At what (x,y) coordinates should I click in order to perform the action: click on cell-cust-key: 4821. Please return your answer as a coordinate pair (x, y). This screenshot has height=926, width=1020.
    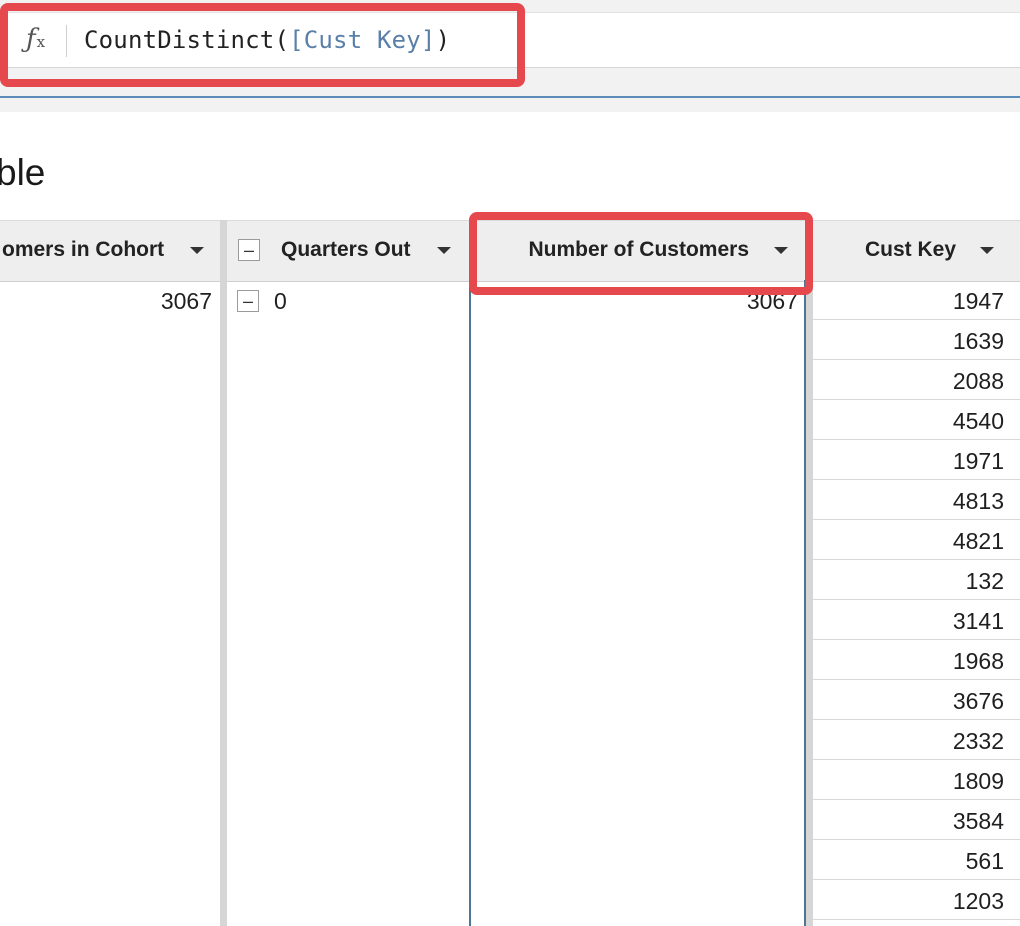
    Looking at the image, I should click on (978, 541).